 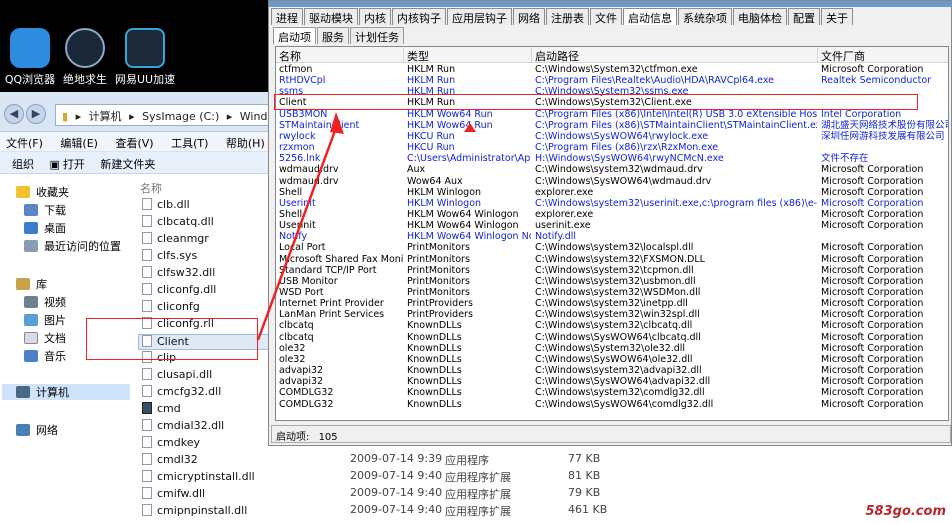 What do you see at coordinates (611, 511) in the screenshot?
I see `file-detail-row: 2009-07-14 9:40 应用程序扩展 461 KB` at bounding box center [611, 511].